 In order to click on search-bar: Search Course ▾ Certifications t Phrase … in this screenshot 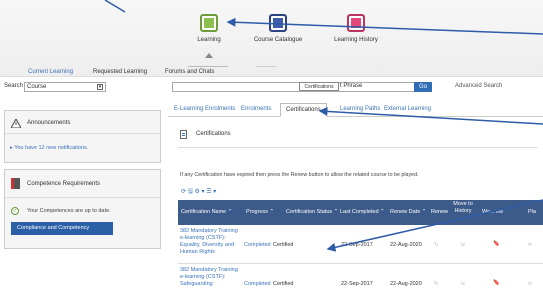, I will do `click(271, 89)`.